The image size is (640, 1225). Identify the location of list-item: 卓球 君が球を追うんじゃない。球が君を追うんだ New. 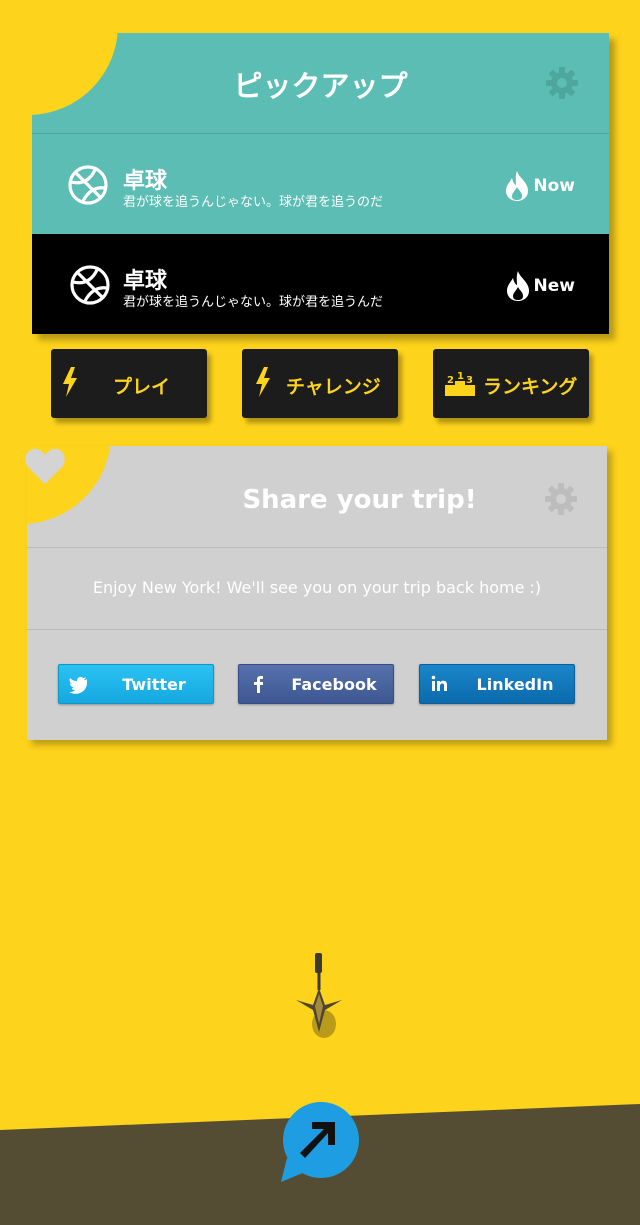
(320, 284).